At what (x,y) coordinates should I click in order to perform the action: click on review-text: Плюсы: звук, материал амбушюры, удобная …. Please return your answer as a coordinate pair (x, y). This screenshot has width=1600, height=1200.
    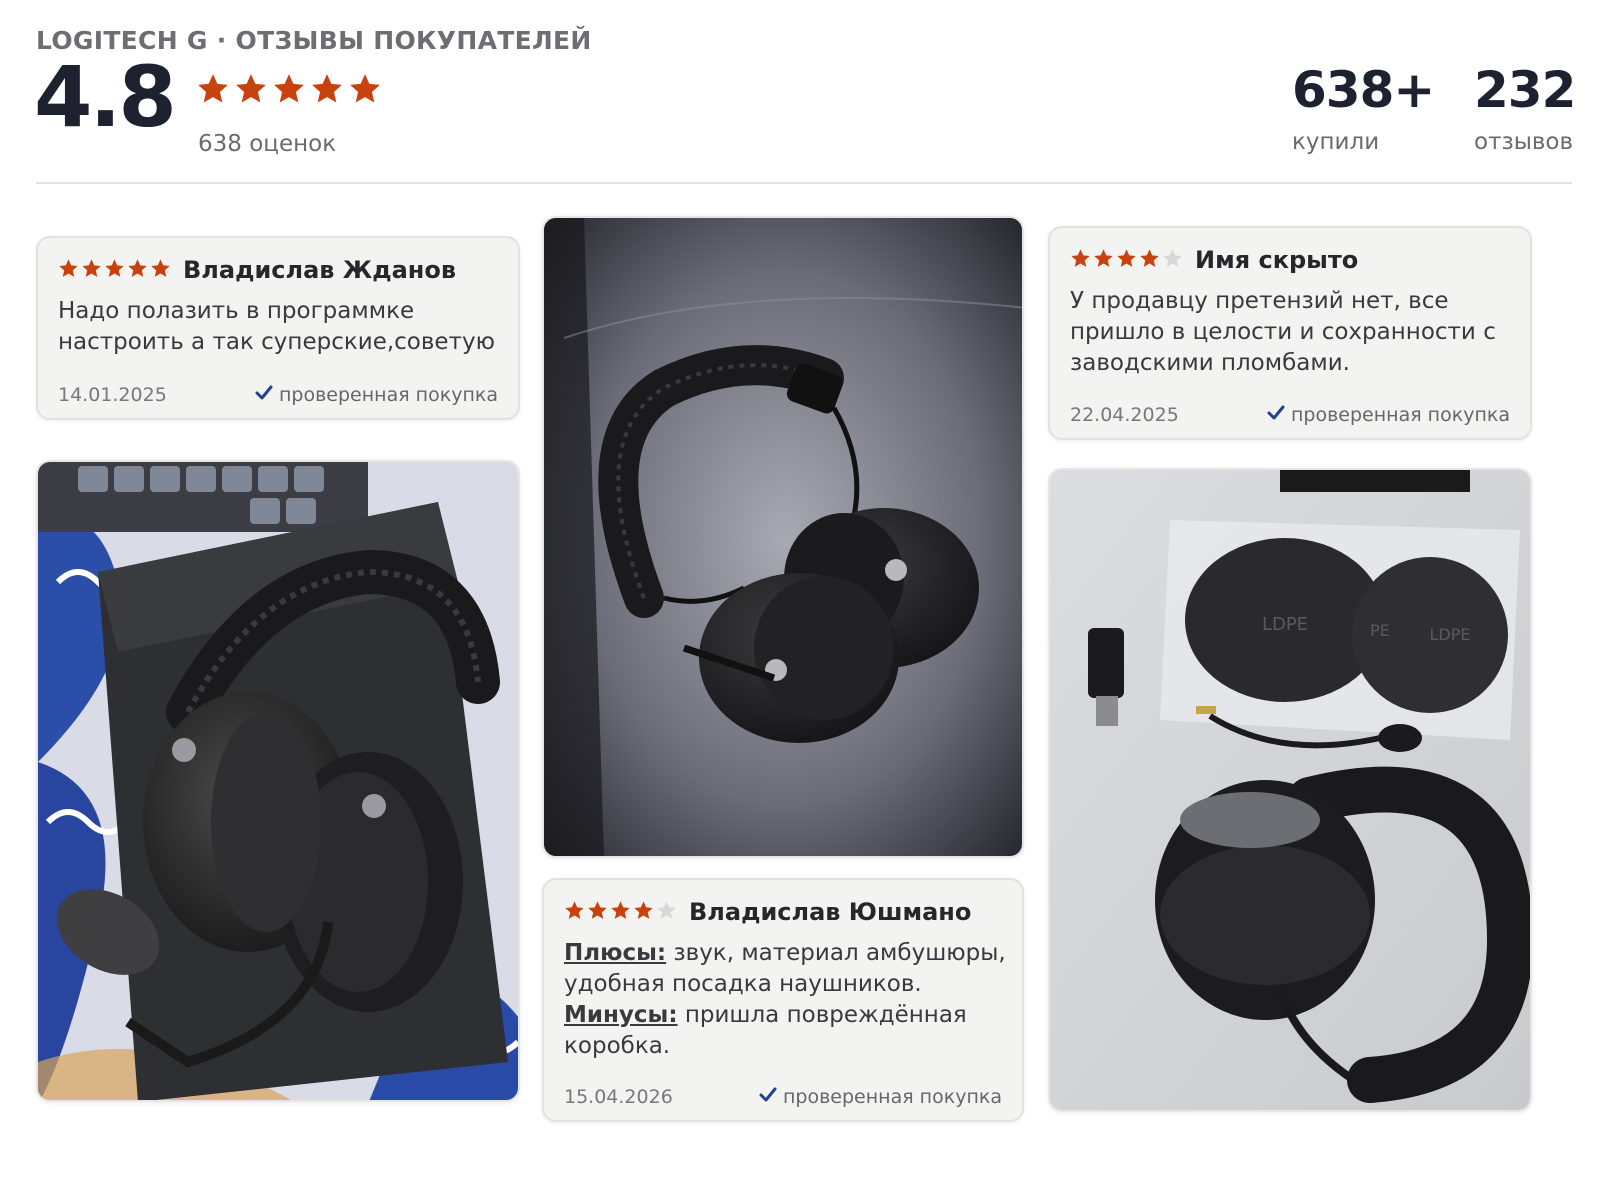
    Looking at the image, I should click on (785, 1000).